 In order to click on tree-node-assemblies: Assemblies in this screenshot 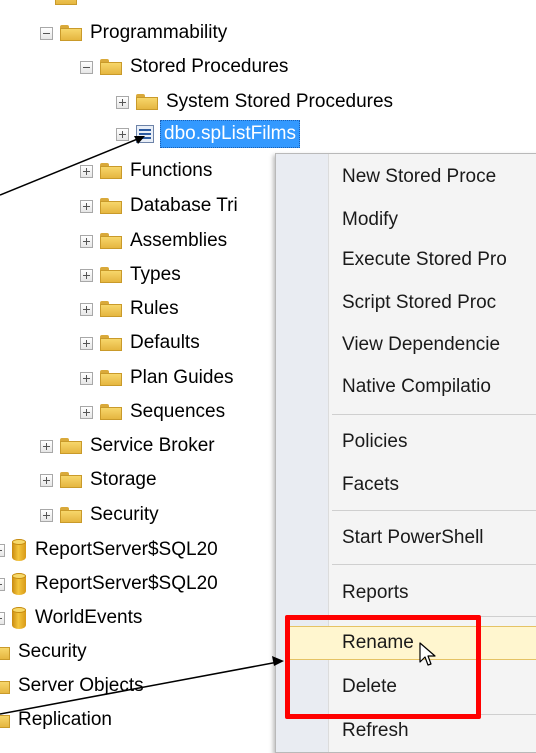, I will do `click(153, 241)`.